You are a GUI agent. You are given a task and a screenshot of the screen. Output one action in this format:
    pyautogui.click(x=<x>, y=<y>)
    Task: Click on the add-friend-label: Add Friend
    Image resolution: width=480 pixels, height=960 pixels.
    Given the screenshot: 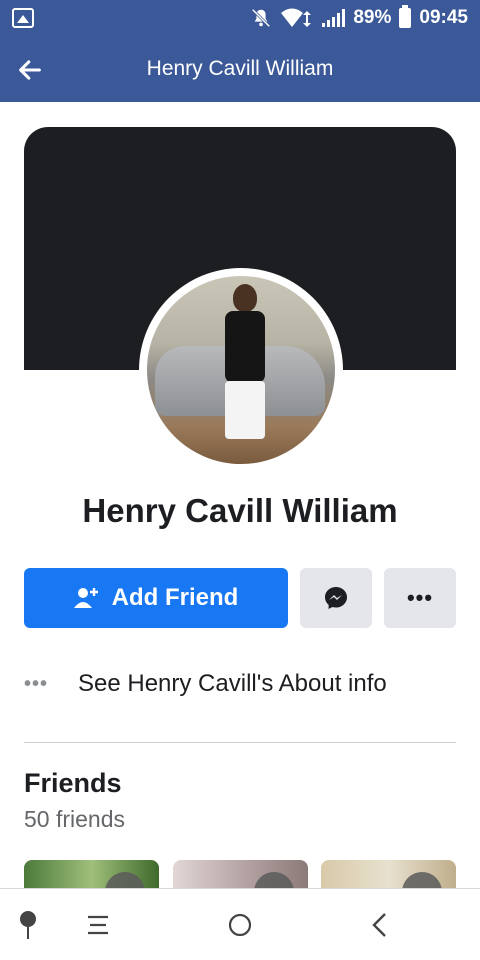 What is the action you would take?
    pyautogui.click(x=175, y=597)
    